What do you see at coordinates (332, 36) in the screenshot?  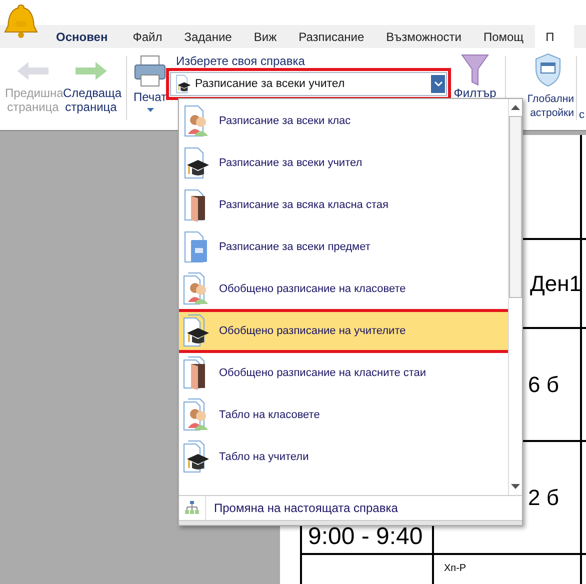 I see `menu-tab: Разписание` at bounding box center [332, 36].